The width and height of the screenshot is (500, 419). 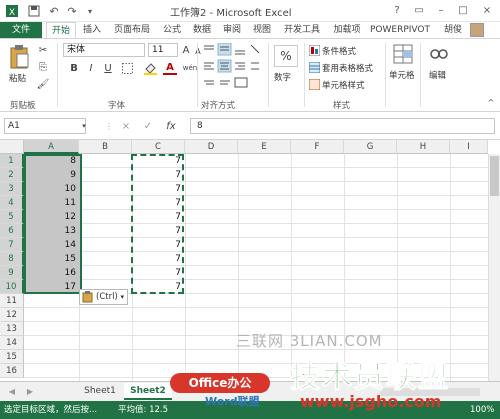 I want to click on column-header: A, so click(x=51, y=147).